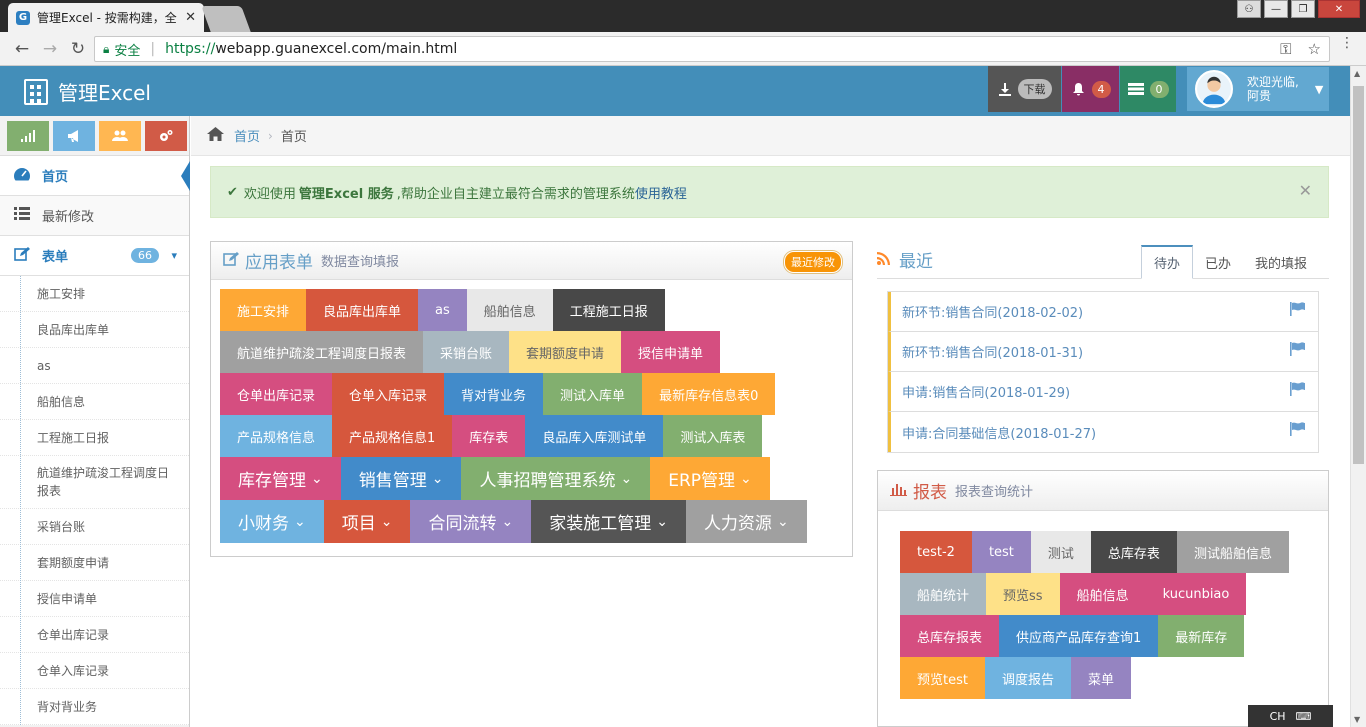 This screenshot has height=727, width=1366. What do you see at coordinates (276, 394) in the screenshot?
I see `app-tile: 仓单出库记录` at bounding box center [276, 394].